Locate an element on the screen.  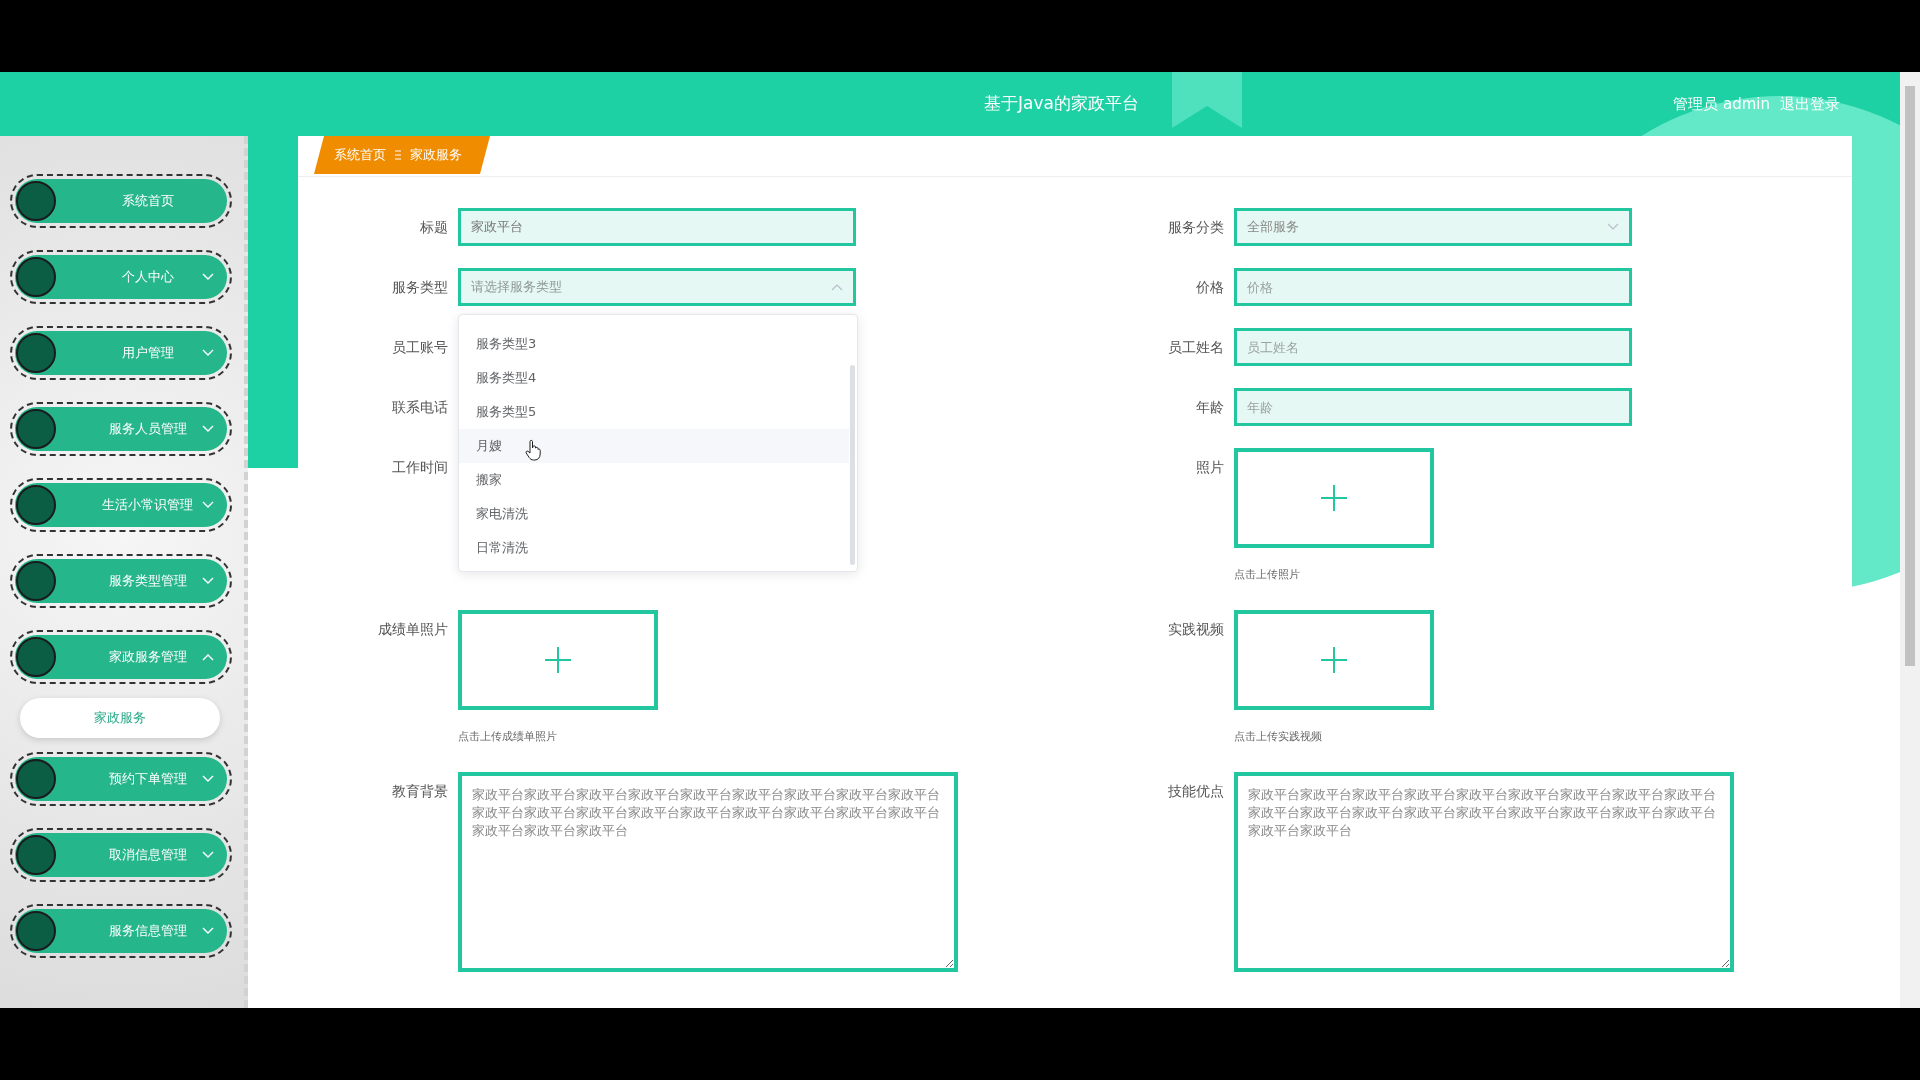
ribbon-decoration is located at coordinates (1207, 100).